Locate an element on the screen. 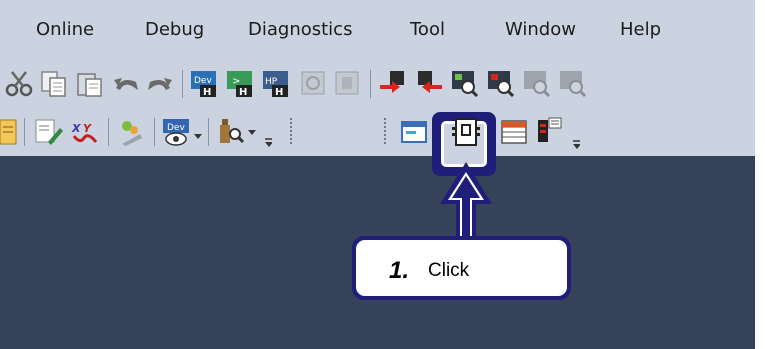 This screenshot has height=349, width=765. toolbar-project: X Y Dev is located at coordinates (377, 132).